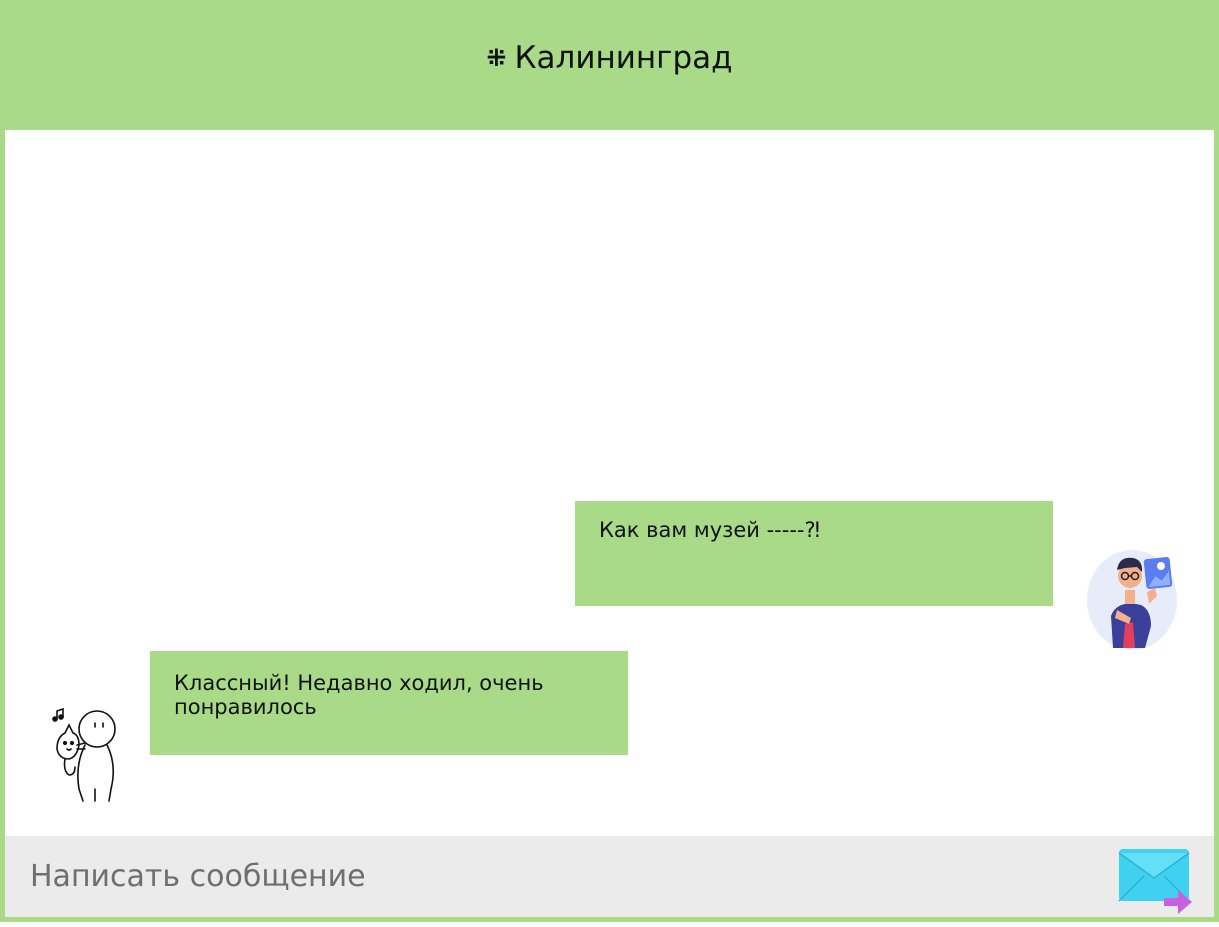 The image size is (1219, 927). I want to click on channel-title-group: ⁜ Калининград, so click(609, 58).